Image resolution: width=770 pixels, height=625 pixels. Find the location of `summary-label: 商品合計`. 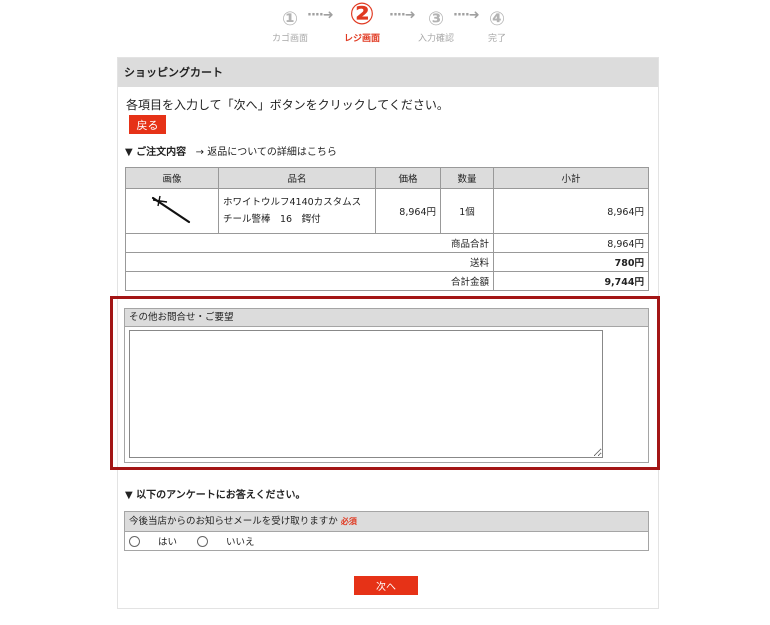

summary-label: 商品合計 is located at coordinates (309, 243).